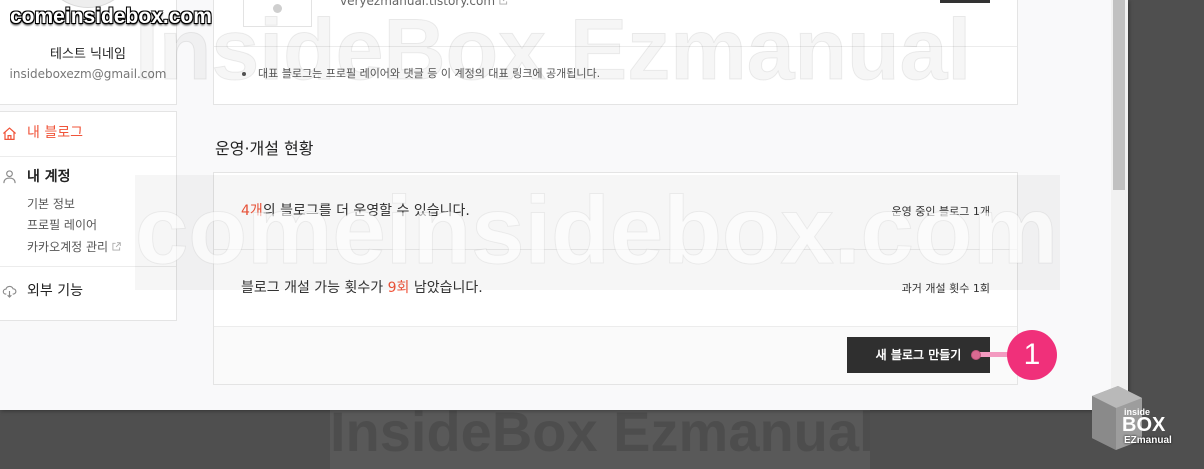 Image resolution: width=1204 pixels, height=469 pixels. Describe the element at coordinates (88, 74) in the screenshot. I see `profile-email: insideboxezm@gmail.com` at that location.